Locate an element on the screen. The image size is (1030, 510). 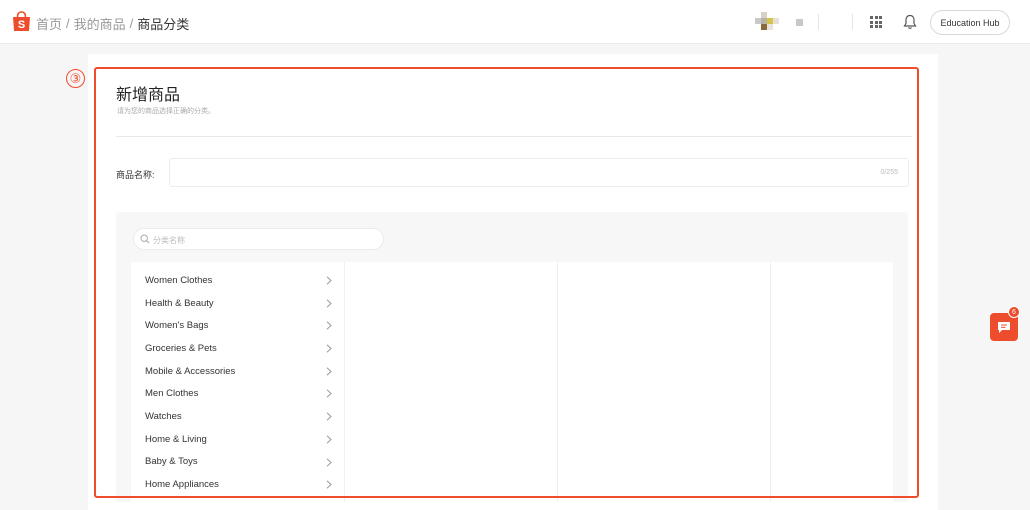
bell-icon is located at coordinates (910, 22).